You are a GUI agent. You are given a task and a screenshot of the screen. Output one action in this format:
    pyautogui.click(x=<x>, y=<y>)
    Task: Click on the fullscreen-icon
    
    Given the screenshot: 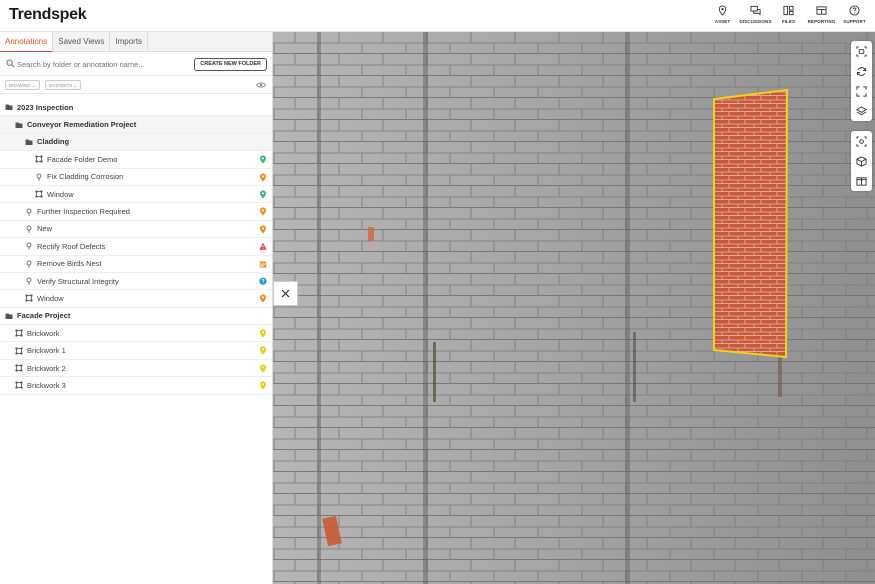 What is the action you would take?
    pyautogui.click(x=861, y=91)
    